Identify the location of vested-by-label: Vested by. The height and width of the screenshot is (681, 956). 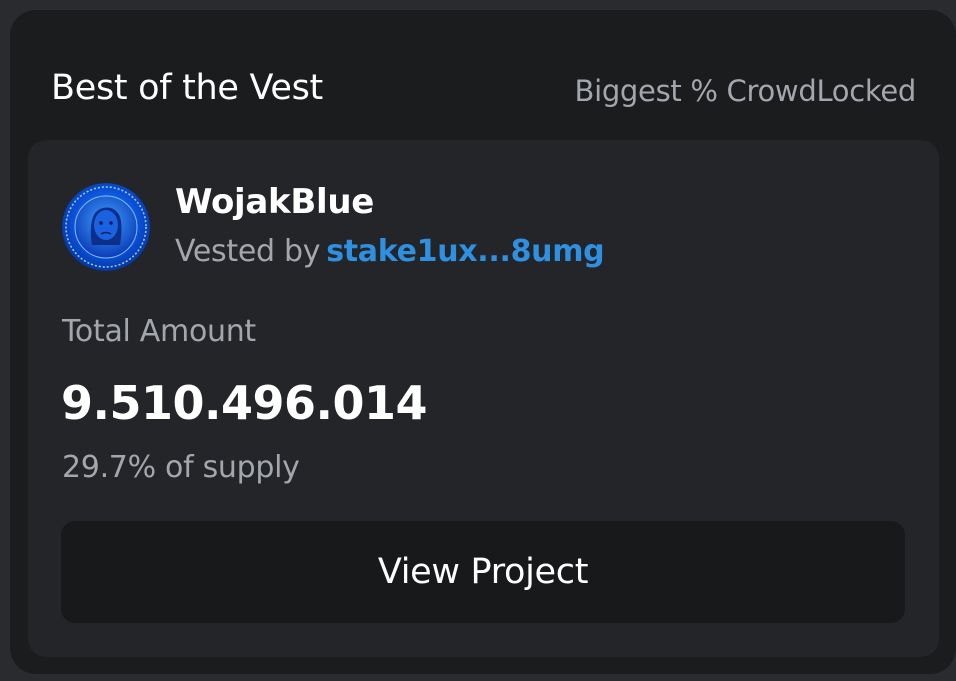
(248, 251).